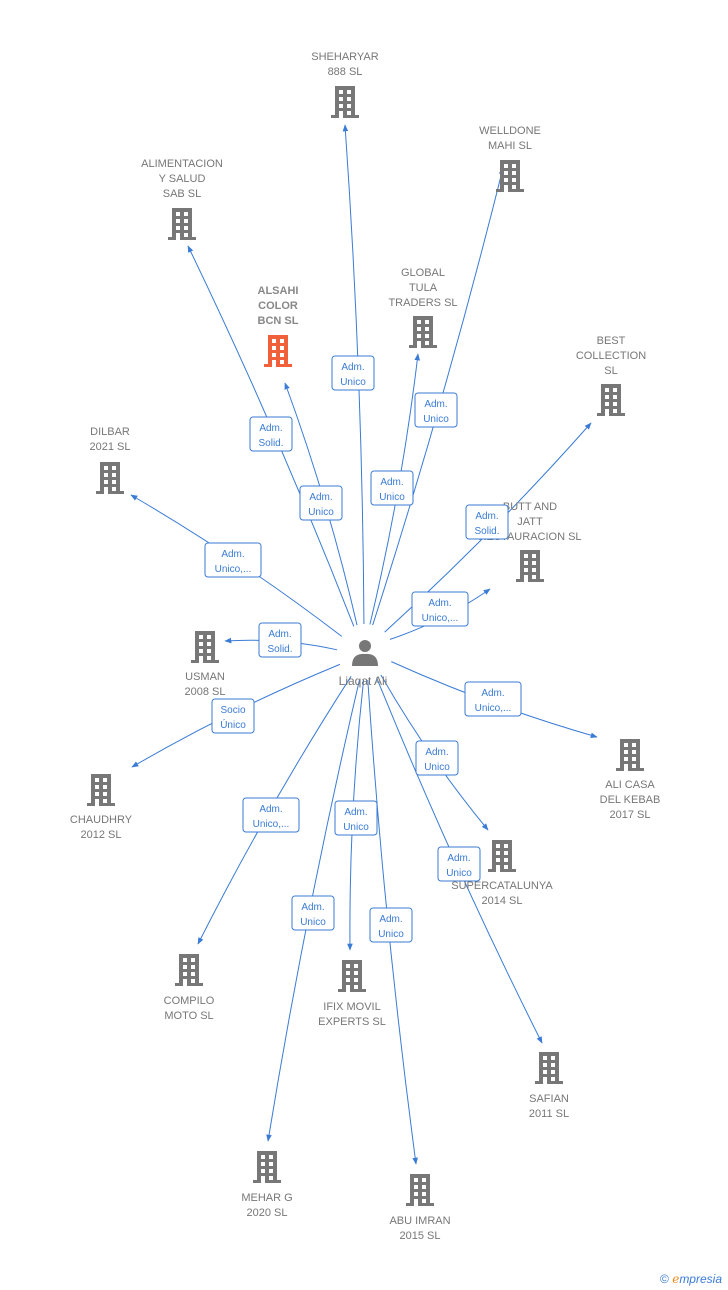 This screenshot has width=728, height=1290. Describe the element at coordinates (510, 146) in the screenshot. I see `company-name: MAHI SL` at that location.